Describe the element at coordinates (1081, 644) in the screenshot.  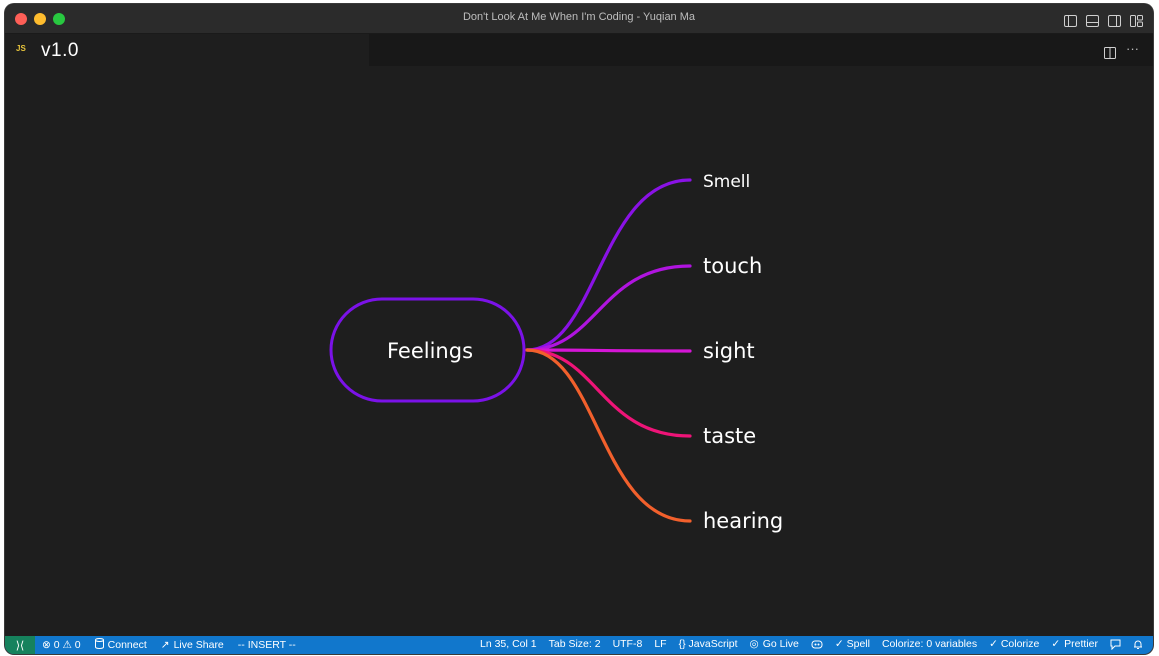
I see `prettier-label: Prettier` at that location.